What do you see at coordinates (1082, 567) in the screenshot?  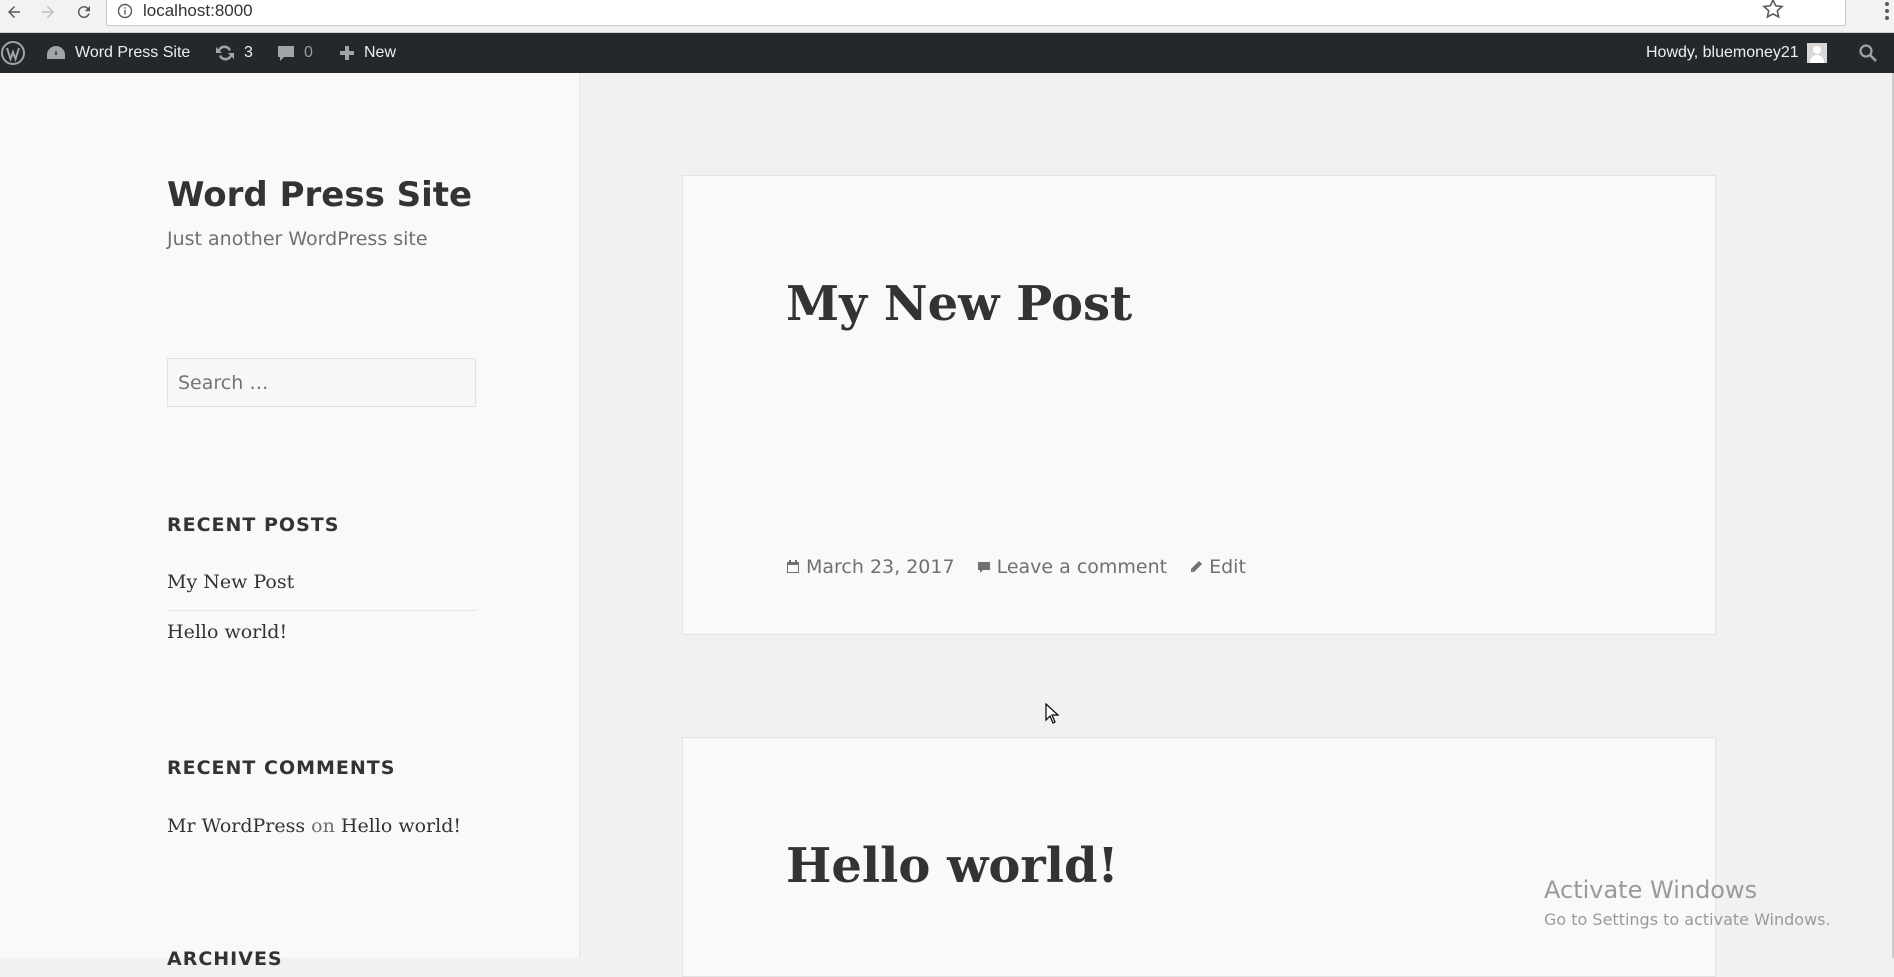 I see `leave-comment-text: Leave a comment` at bounding box center [1082, 567].